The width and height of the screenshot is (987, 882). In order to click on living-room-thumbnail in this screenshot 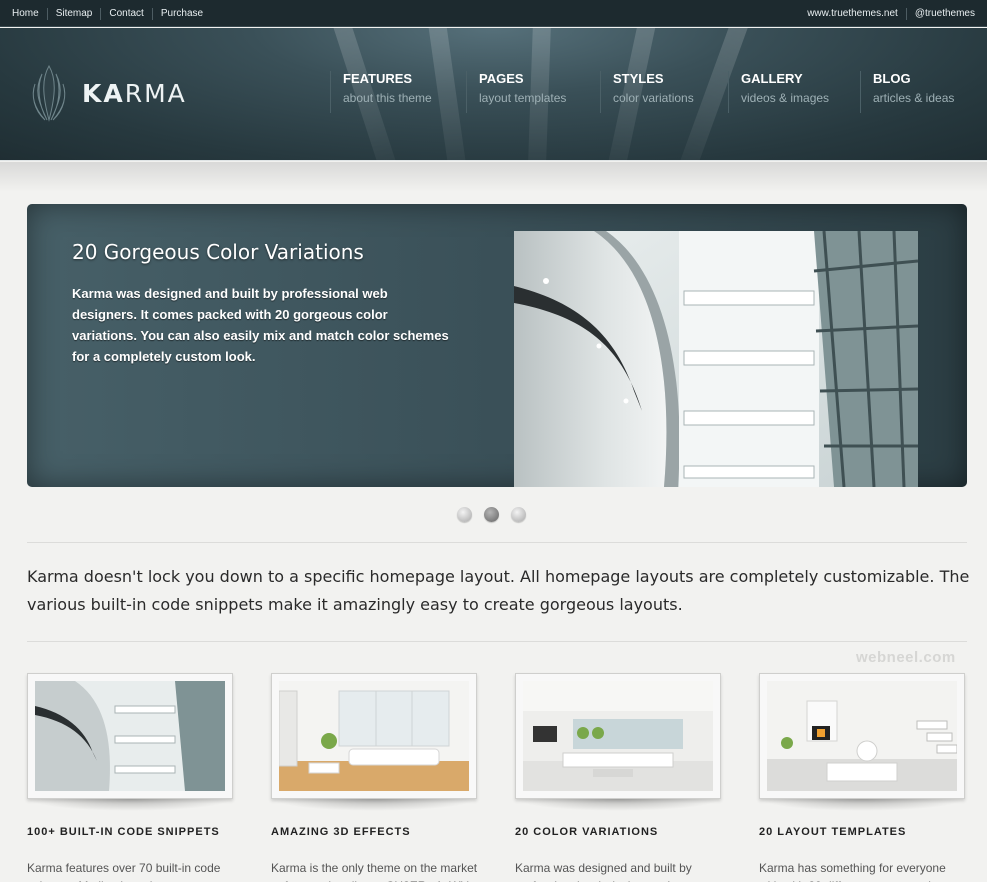, I will do `click(374, 736)`.